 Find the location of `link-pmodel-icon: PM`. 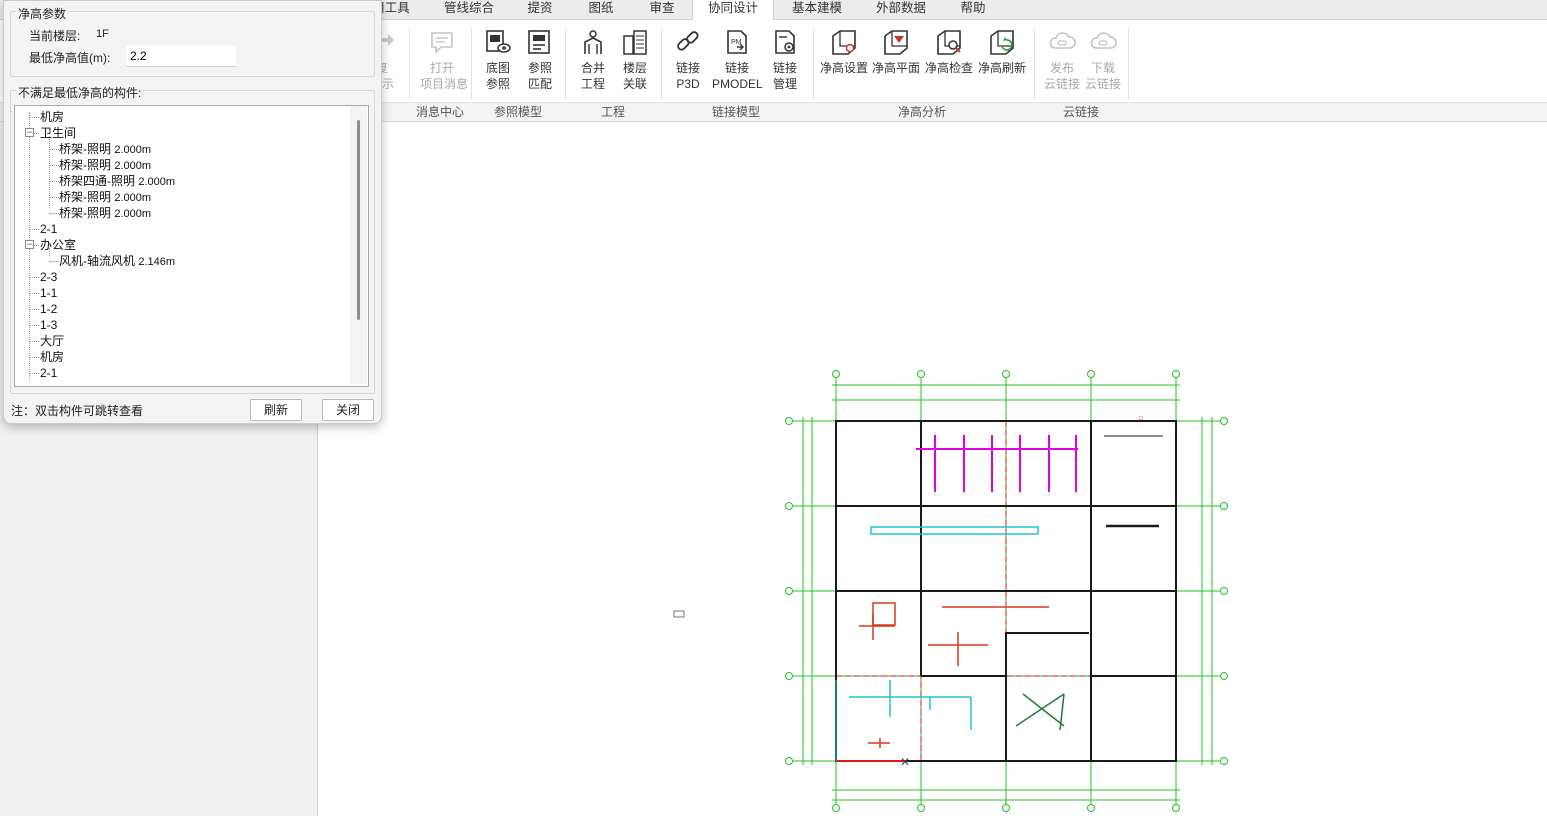

link-pmodel-icon: PM is located at coordinates (737, 42).